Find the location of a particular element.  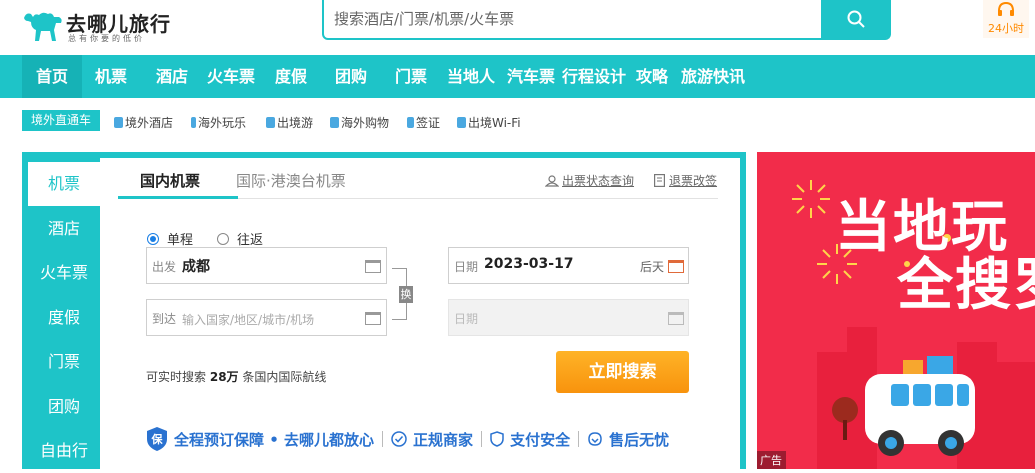

subnav-label: 海外玩乐 is located at coordinates (222, 123).